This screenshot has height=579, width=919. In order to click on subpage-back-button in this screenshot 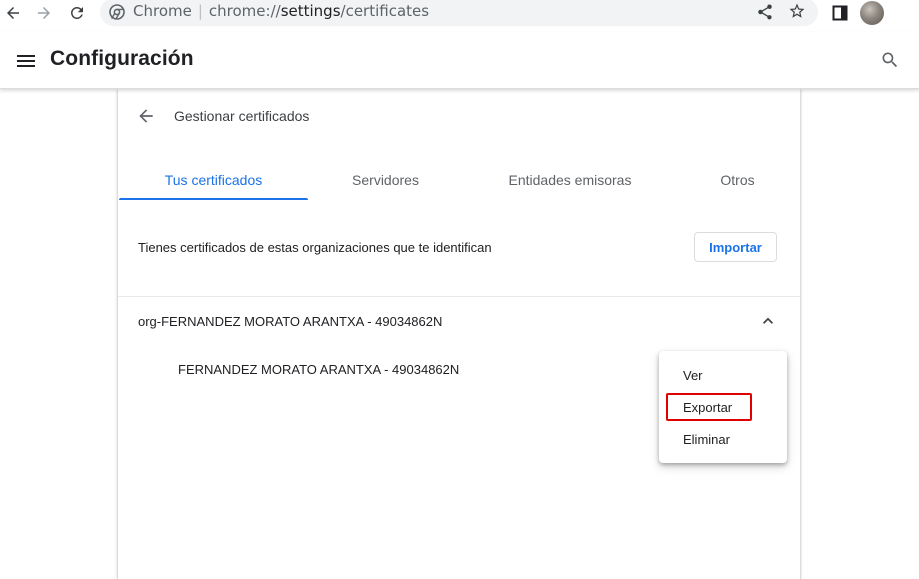, I will do `click(147, 117)`.